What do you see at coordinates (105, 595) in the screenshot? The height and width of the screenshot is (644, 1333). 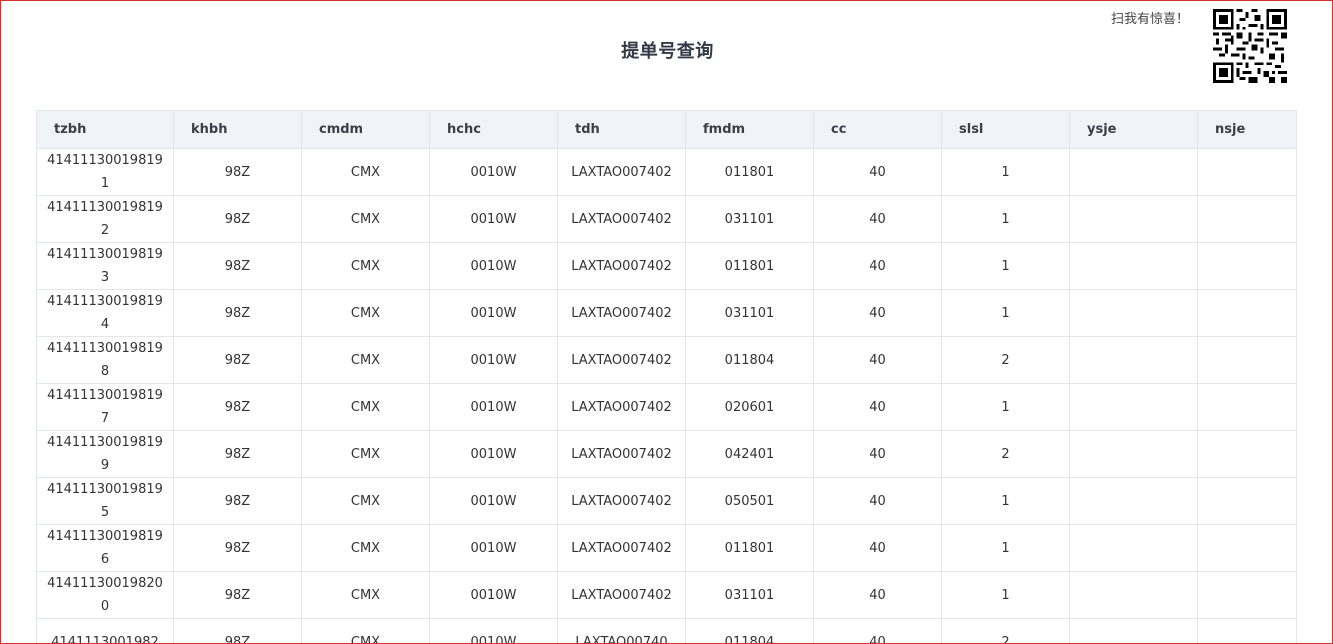 I see `cell-tzbh: 414111300198200` at bounding box center [105, 595].